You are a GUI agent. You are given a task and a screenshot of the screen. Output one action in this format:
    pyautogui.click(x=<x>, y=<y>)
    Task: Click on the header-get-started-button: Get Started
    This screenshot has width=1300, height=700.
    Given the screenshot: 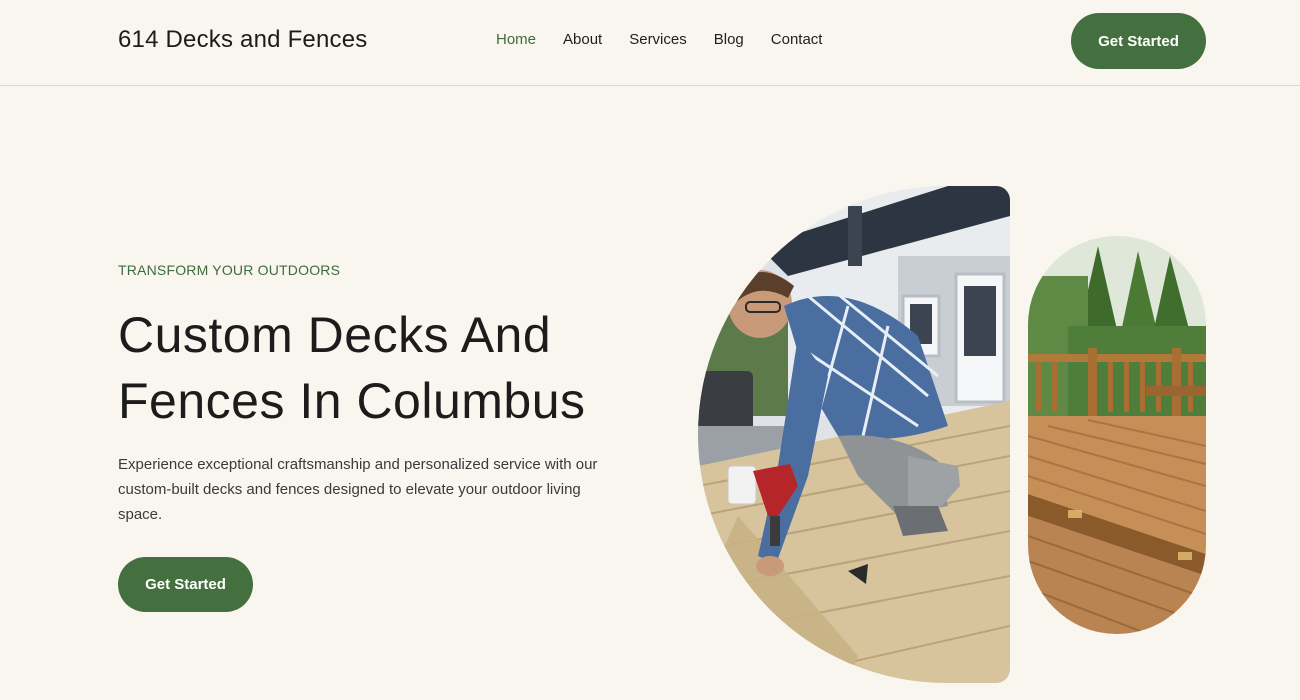 What is the action you would take?
    pyautogui.click(x=1138, y=41)
    